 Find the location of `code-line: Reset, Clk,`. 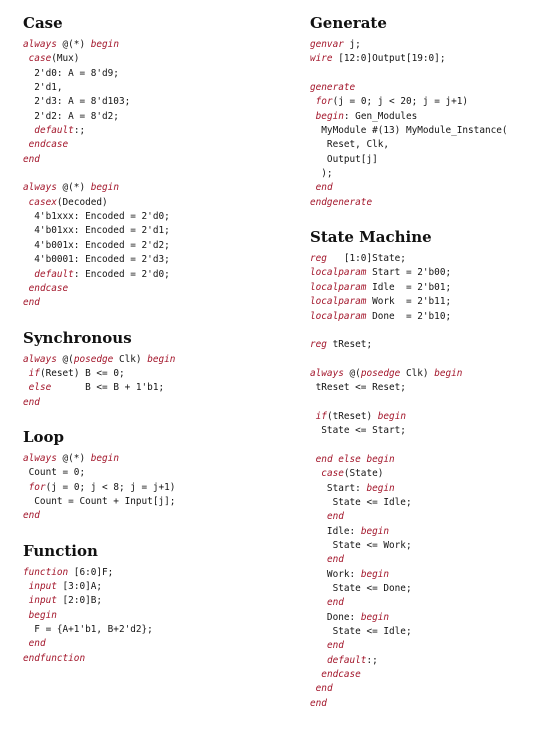

code-line: Reset, Clk, is located at coordinates (426, 145).